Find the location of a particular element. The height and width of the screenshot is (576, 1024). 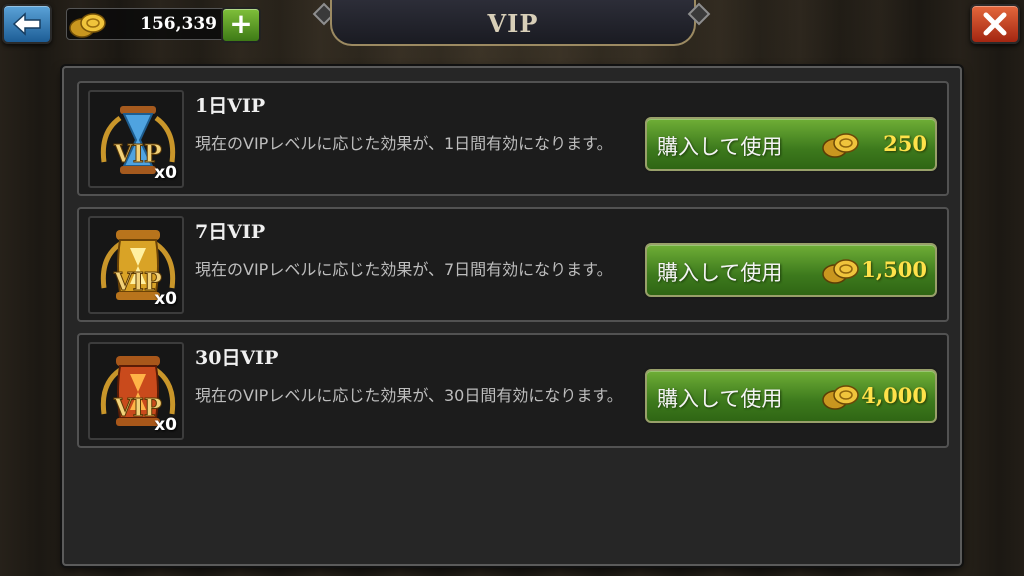

close-x-icon is located at coordinates (995, 24).